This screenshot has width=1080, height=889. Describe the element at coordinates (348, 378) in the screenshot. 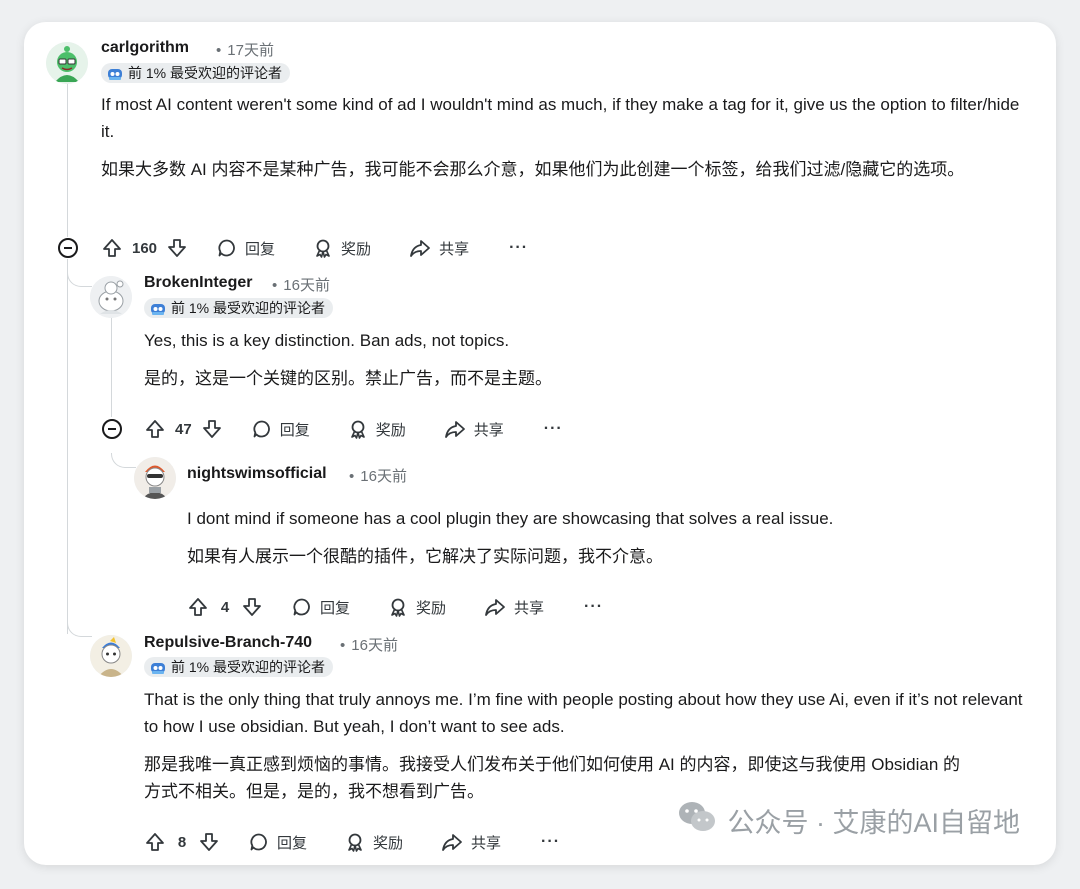

I see `comment-body-zh: 是的，这是一个关键的区别。禁止广告，而不是主题。` at that location.